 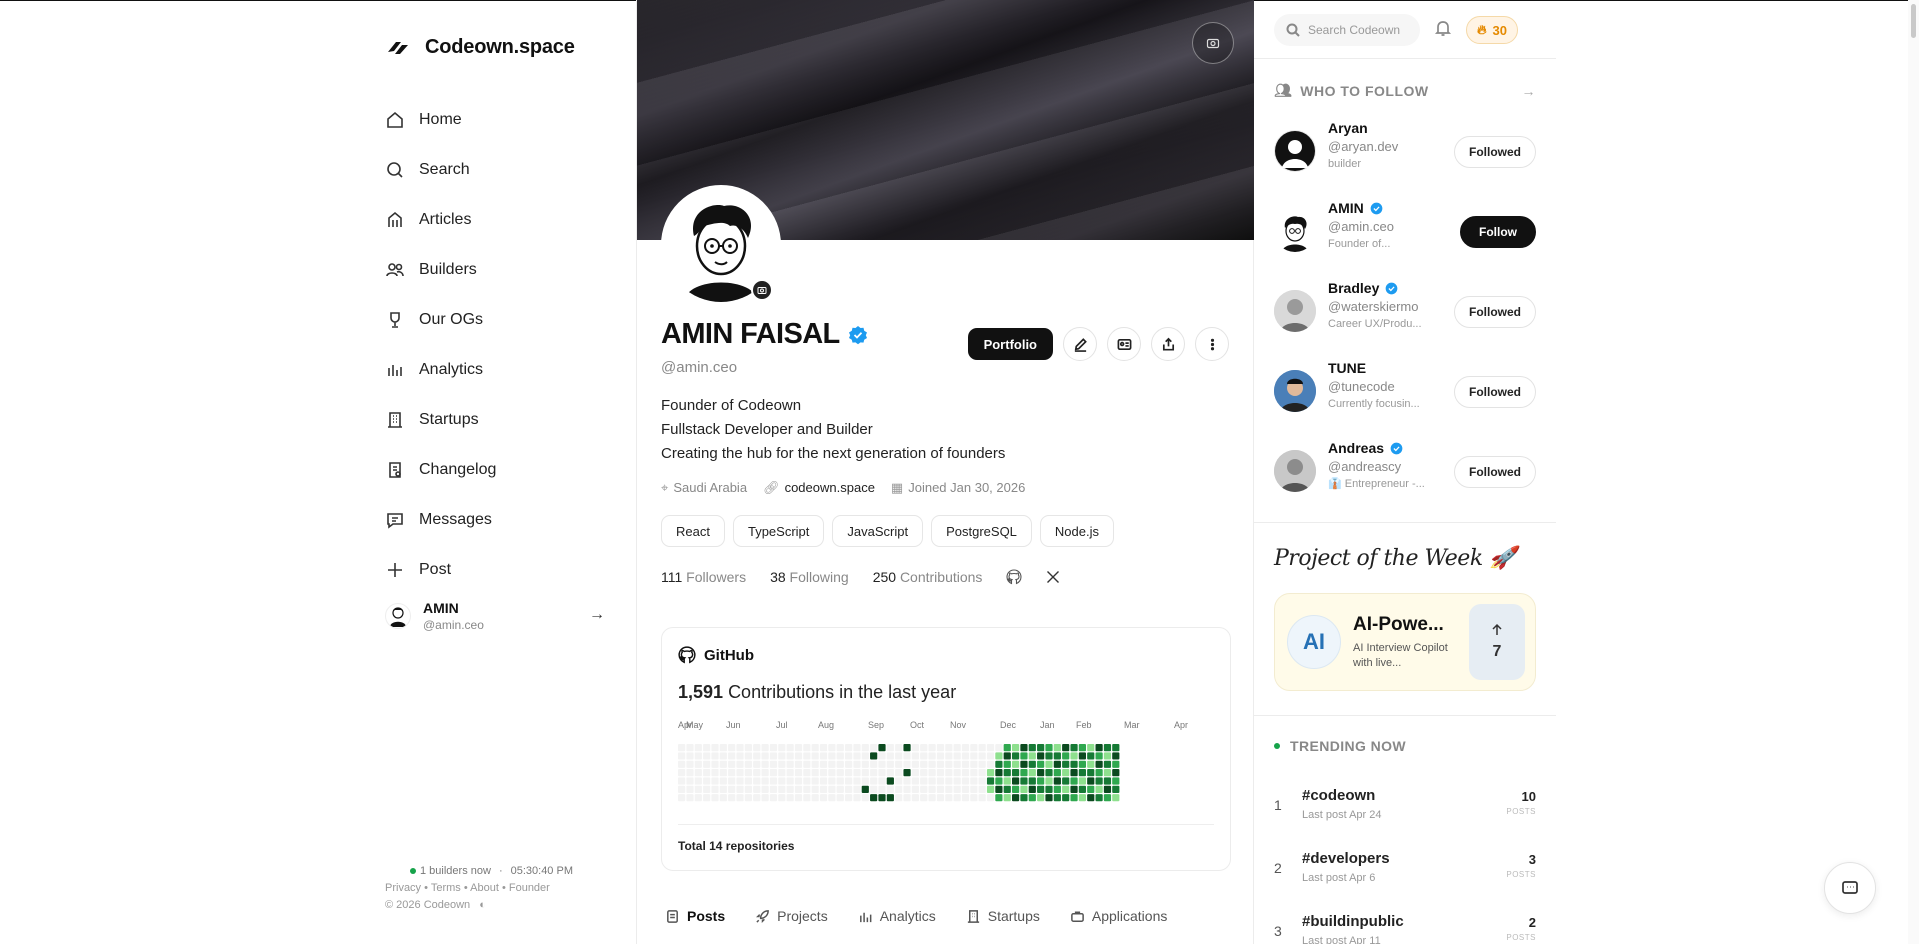 What do you see at coordinates (510, 570) in the screenshot?
I see `nav-item-post: Post` at bounding box center [510, 570].